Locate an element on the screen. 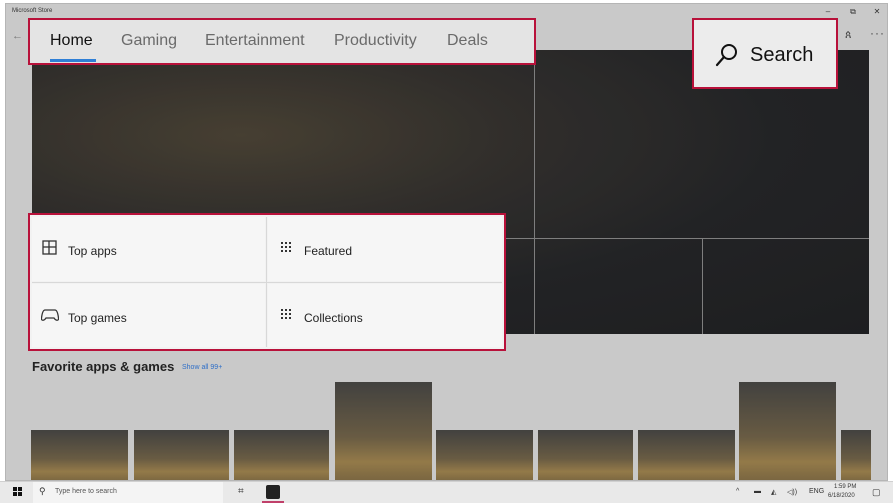 The width and height of the screenshot is (893, 503). app-title: Microsoft Store is located at coordinates (32, 11).